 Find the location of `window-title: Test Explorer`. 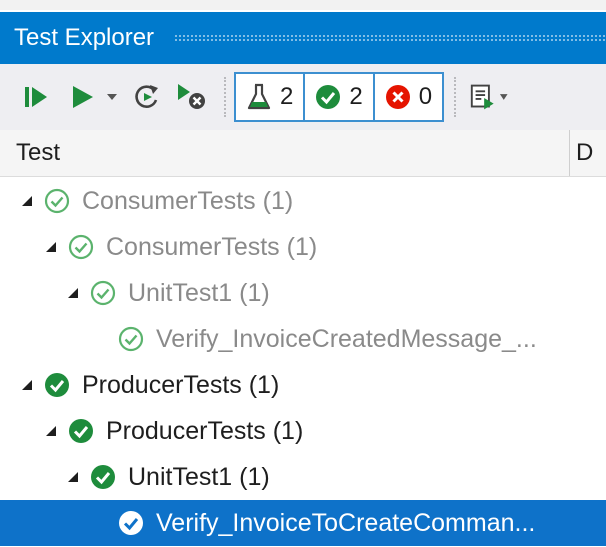

window-title: Test Explorer is located at coordinates (84, 37).